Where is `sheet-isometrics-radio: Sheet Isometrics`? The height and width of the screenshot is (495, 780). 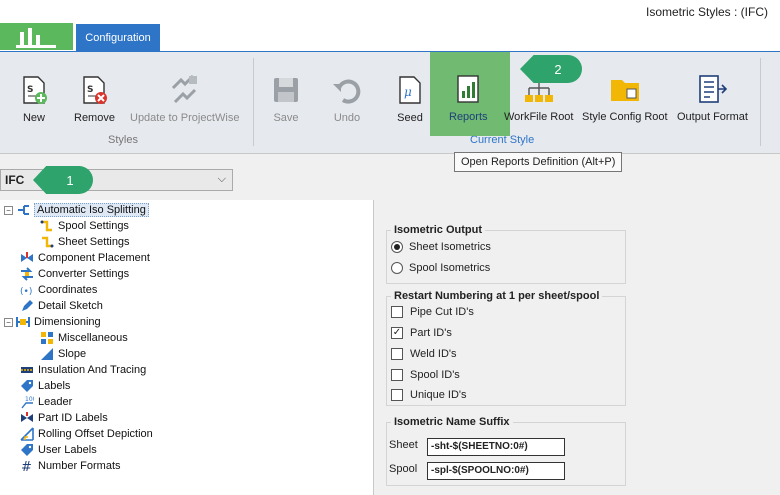 sheet-isometrics-radio: Sheet Isometrics is located at coordinates (441, 247).